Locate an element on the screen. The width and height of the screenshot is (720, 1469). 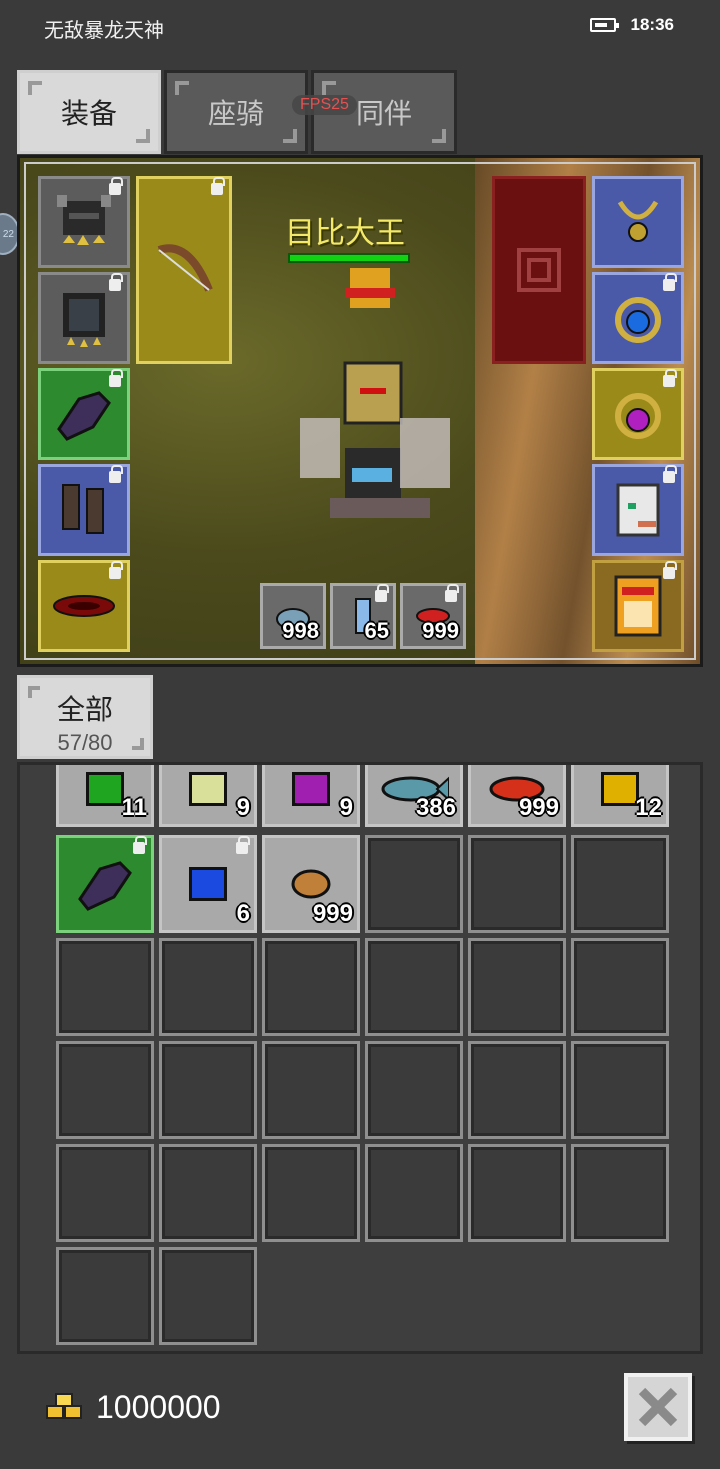
tab-mount: 座骑 is located at coordinates (236, 112).